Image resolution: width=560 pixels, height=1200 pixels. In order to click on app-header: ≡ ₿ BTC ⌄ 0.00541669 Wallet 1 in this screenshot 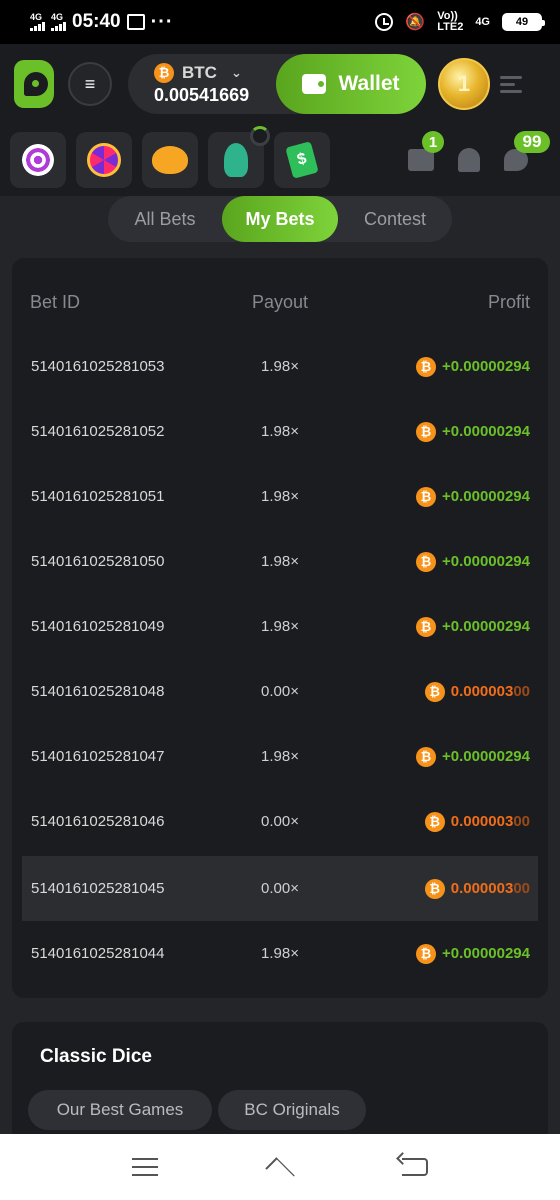, I will do `click(280, 84)`.